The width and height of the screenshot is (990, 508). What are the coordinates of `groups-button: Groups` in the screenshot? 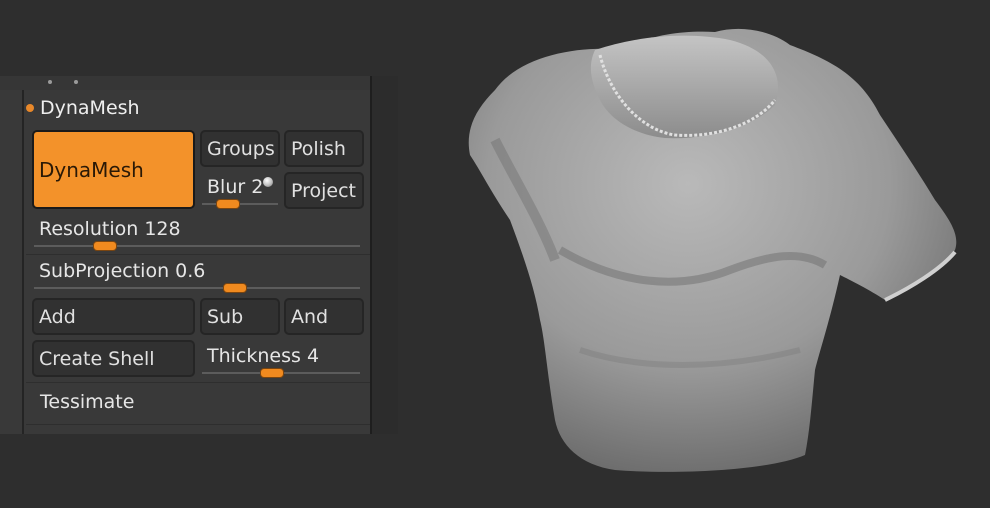 It's located at (240, 148).